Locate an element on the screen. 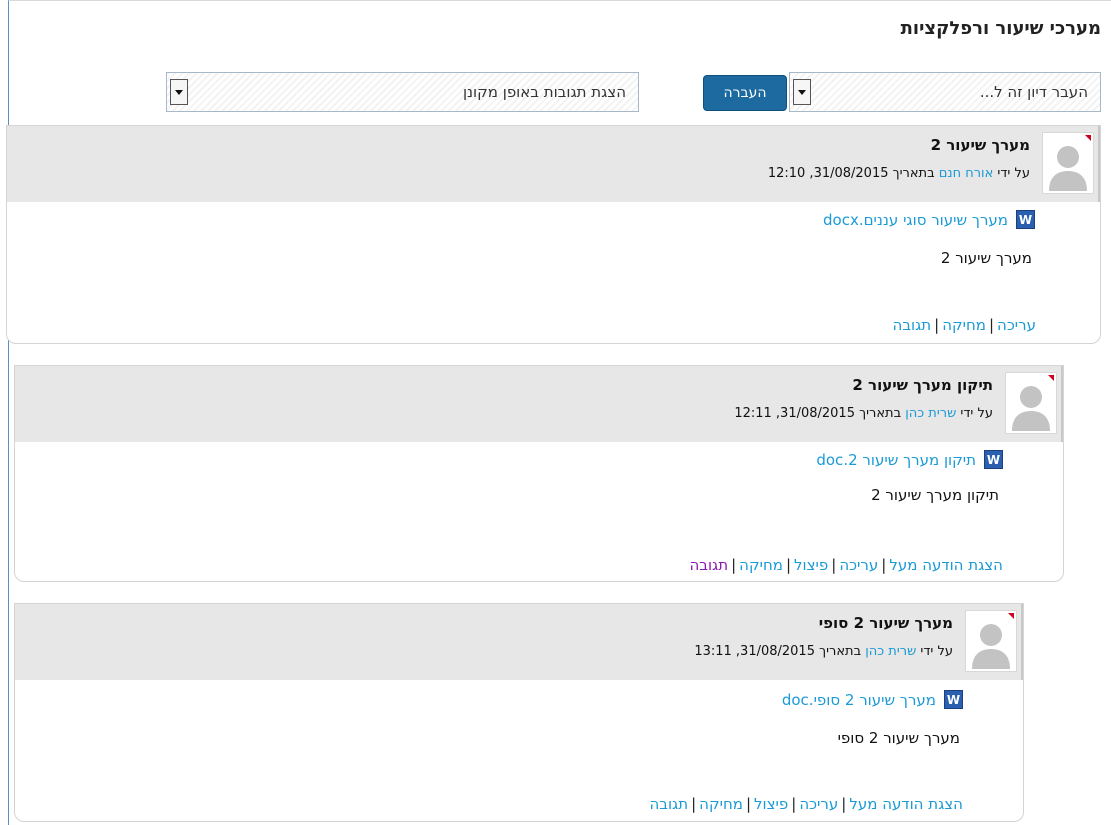 The image size is (1111, 825). post-meta: על ידי שרית כהן בתאריך 31/08/2015, 12:11 is located at coordinates (863, 413).